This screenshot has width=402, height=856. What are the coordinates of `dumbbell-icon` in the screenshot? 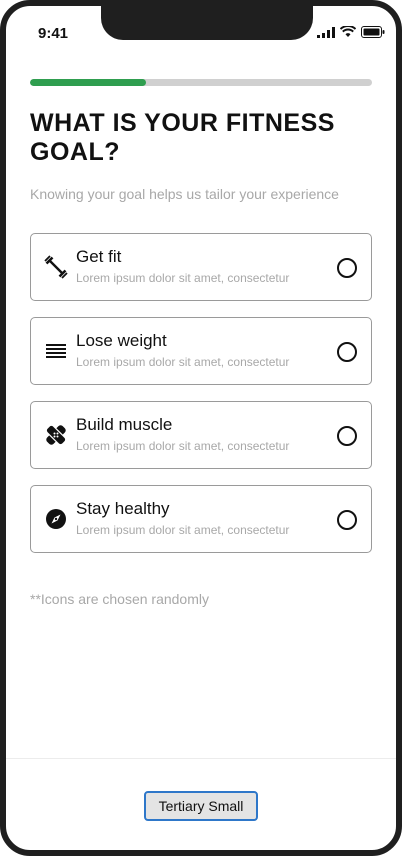 It's located at (56, 267).